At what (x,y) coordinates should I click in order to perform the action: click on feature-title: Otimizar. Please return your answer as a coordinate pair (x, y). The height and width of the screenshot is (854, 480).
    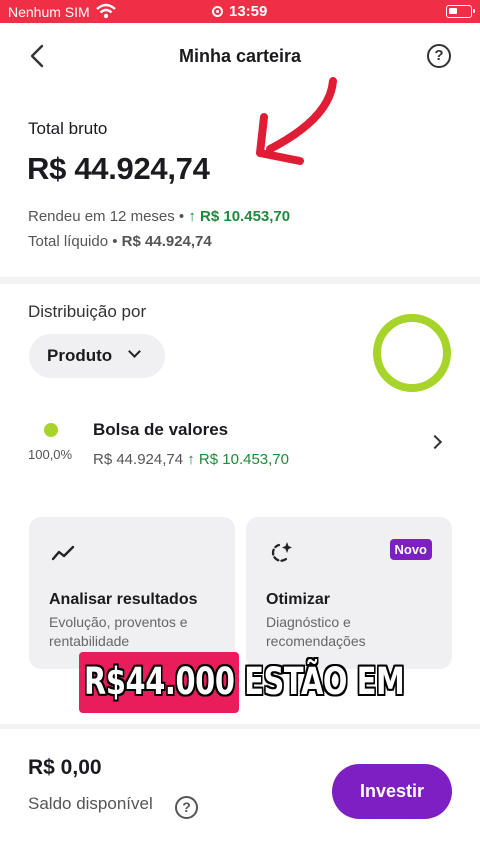
    Looking at the image, I should click on (298, 599).